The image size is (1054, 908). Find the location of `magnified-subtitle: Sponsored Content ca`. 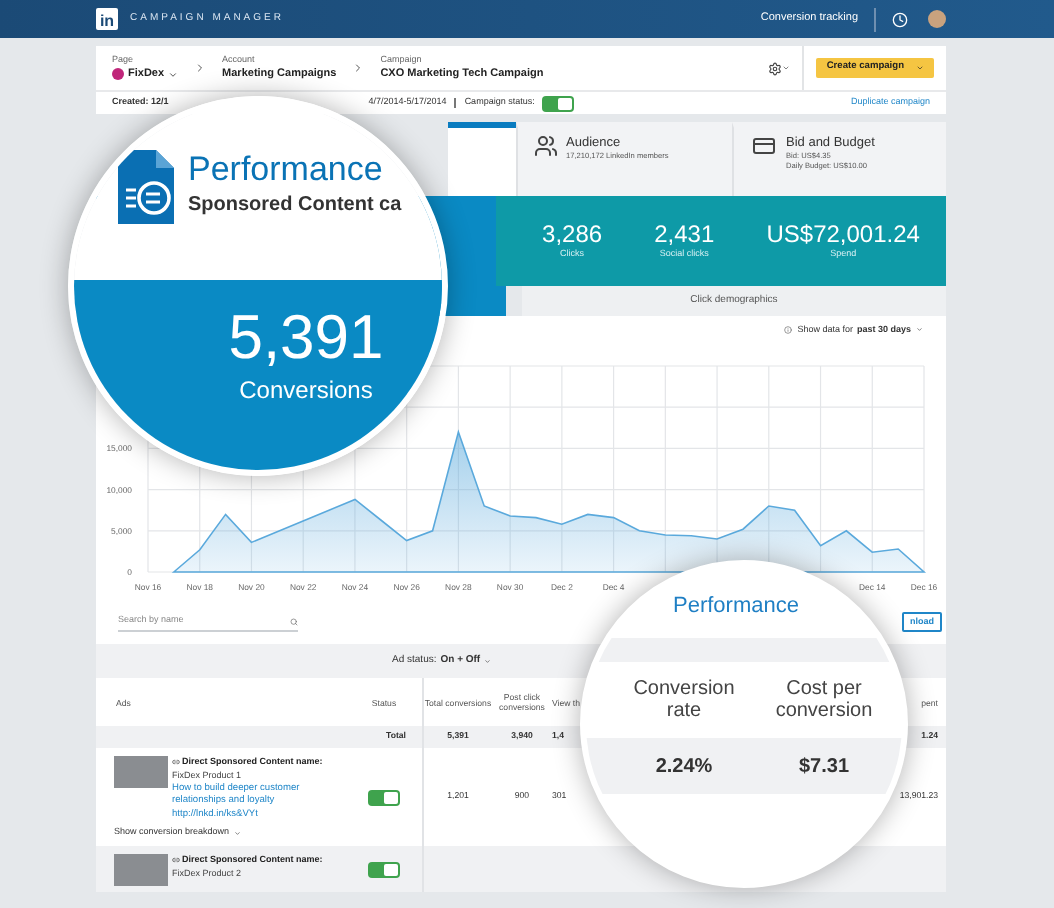

magnified-subtitle: Sponsored Content ca is located at coordinates (295, 206).